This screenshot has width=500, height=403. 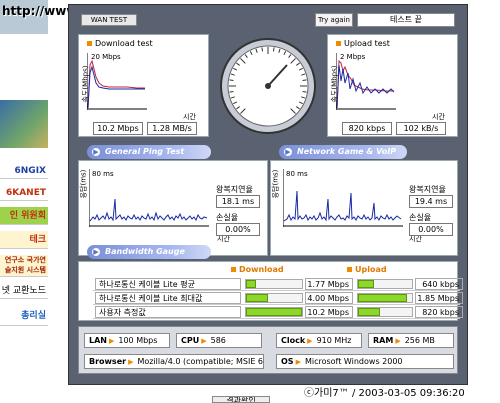 What do you see at coordinates (234, 189) in the screenshot?
I see `ping-rtt-label: 왕복지연율` at bounding box center [234, 189].